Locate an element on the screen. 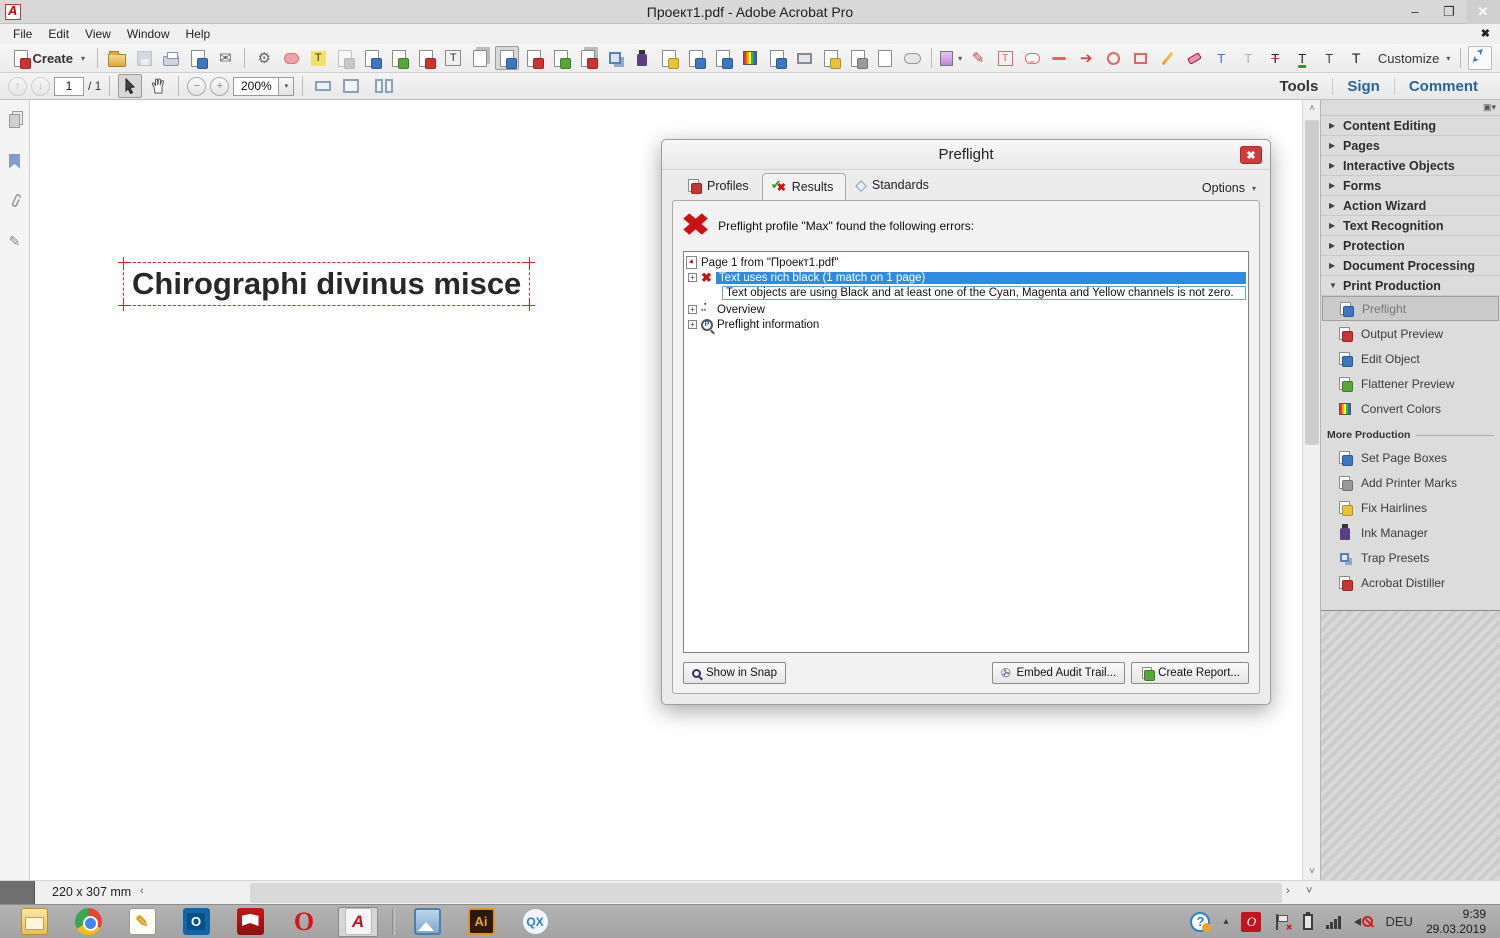 The image size is (1500, 938). language-indicator: DEU is located at coordinates (1398, 921).